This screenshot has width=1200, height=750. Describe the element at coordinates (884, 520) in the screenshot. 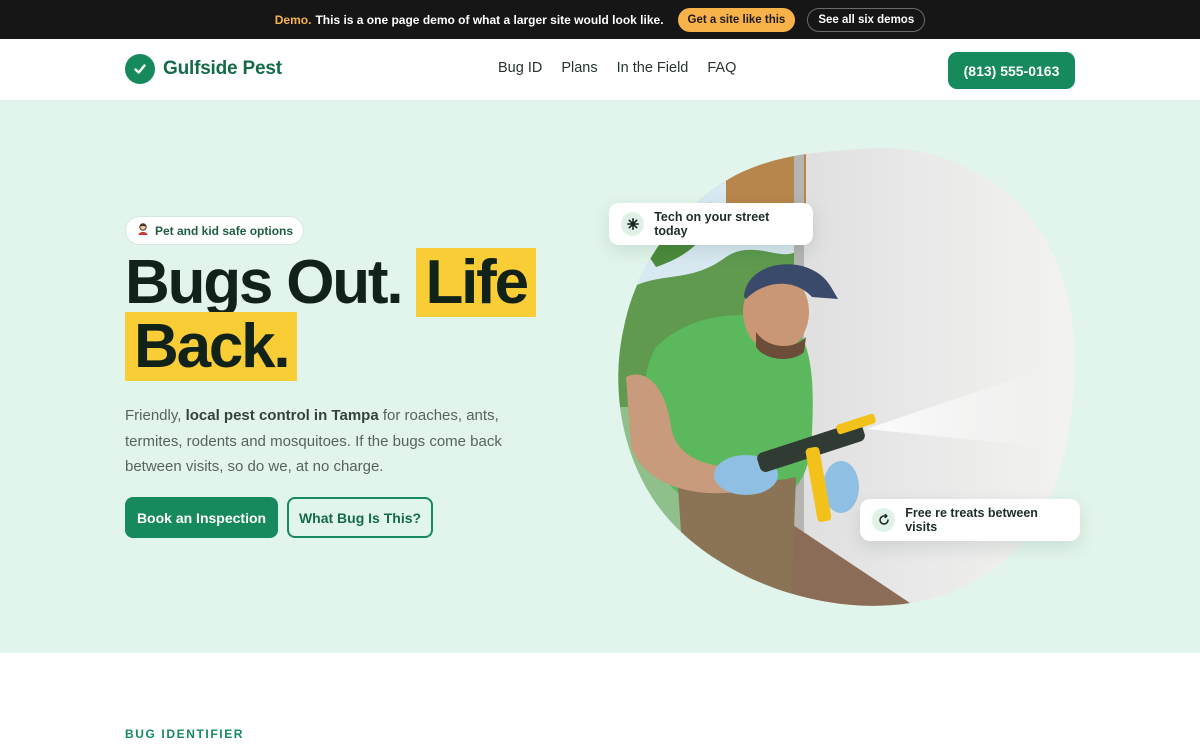

I see `refresh-icon` at that location.